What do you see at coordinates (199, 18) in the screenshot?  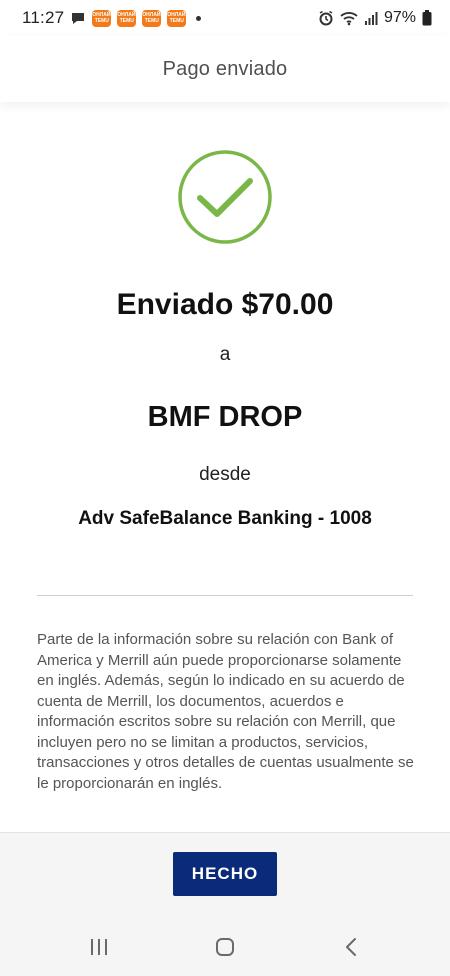 I see `more-notifications-dot-icon` at bounding box center [199, 18].